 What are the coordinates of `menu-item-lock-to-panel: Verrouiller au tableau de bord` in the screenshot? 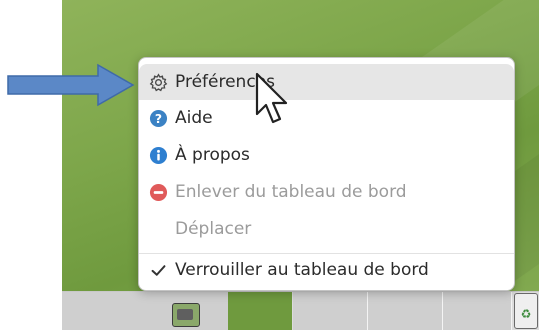 It's located at (326, 270).